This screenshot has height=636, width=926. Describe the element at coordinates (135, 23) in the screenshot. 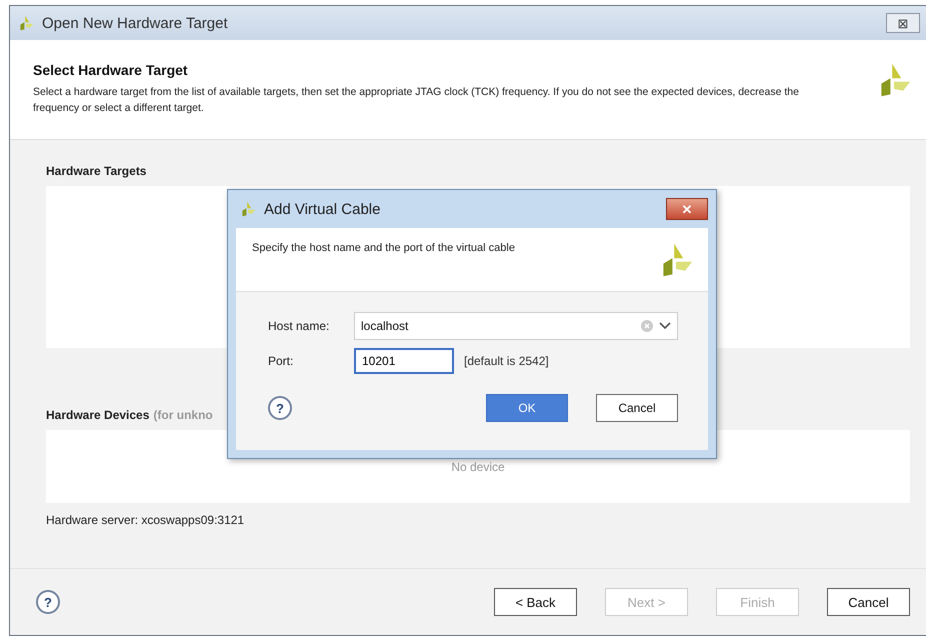

I see `window-title: Open New Hardware Target` at that location.